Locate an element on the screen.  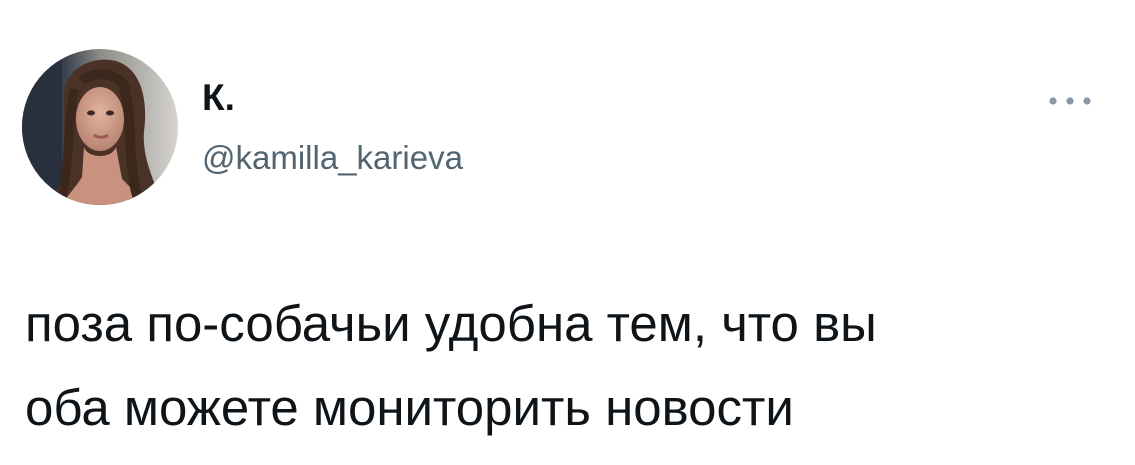
avatar is located at coordinates (100, 127).